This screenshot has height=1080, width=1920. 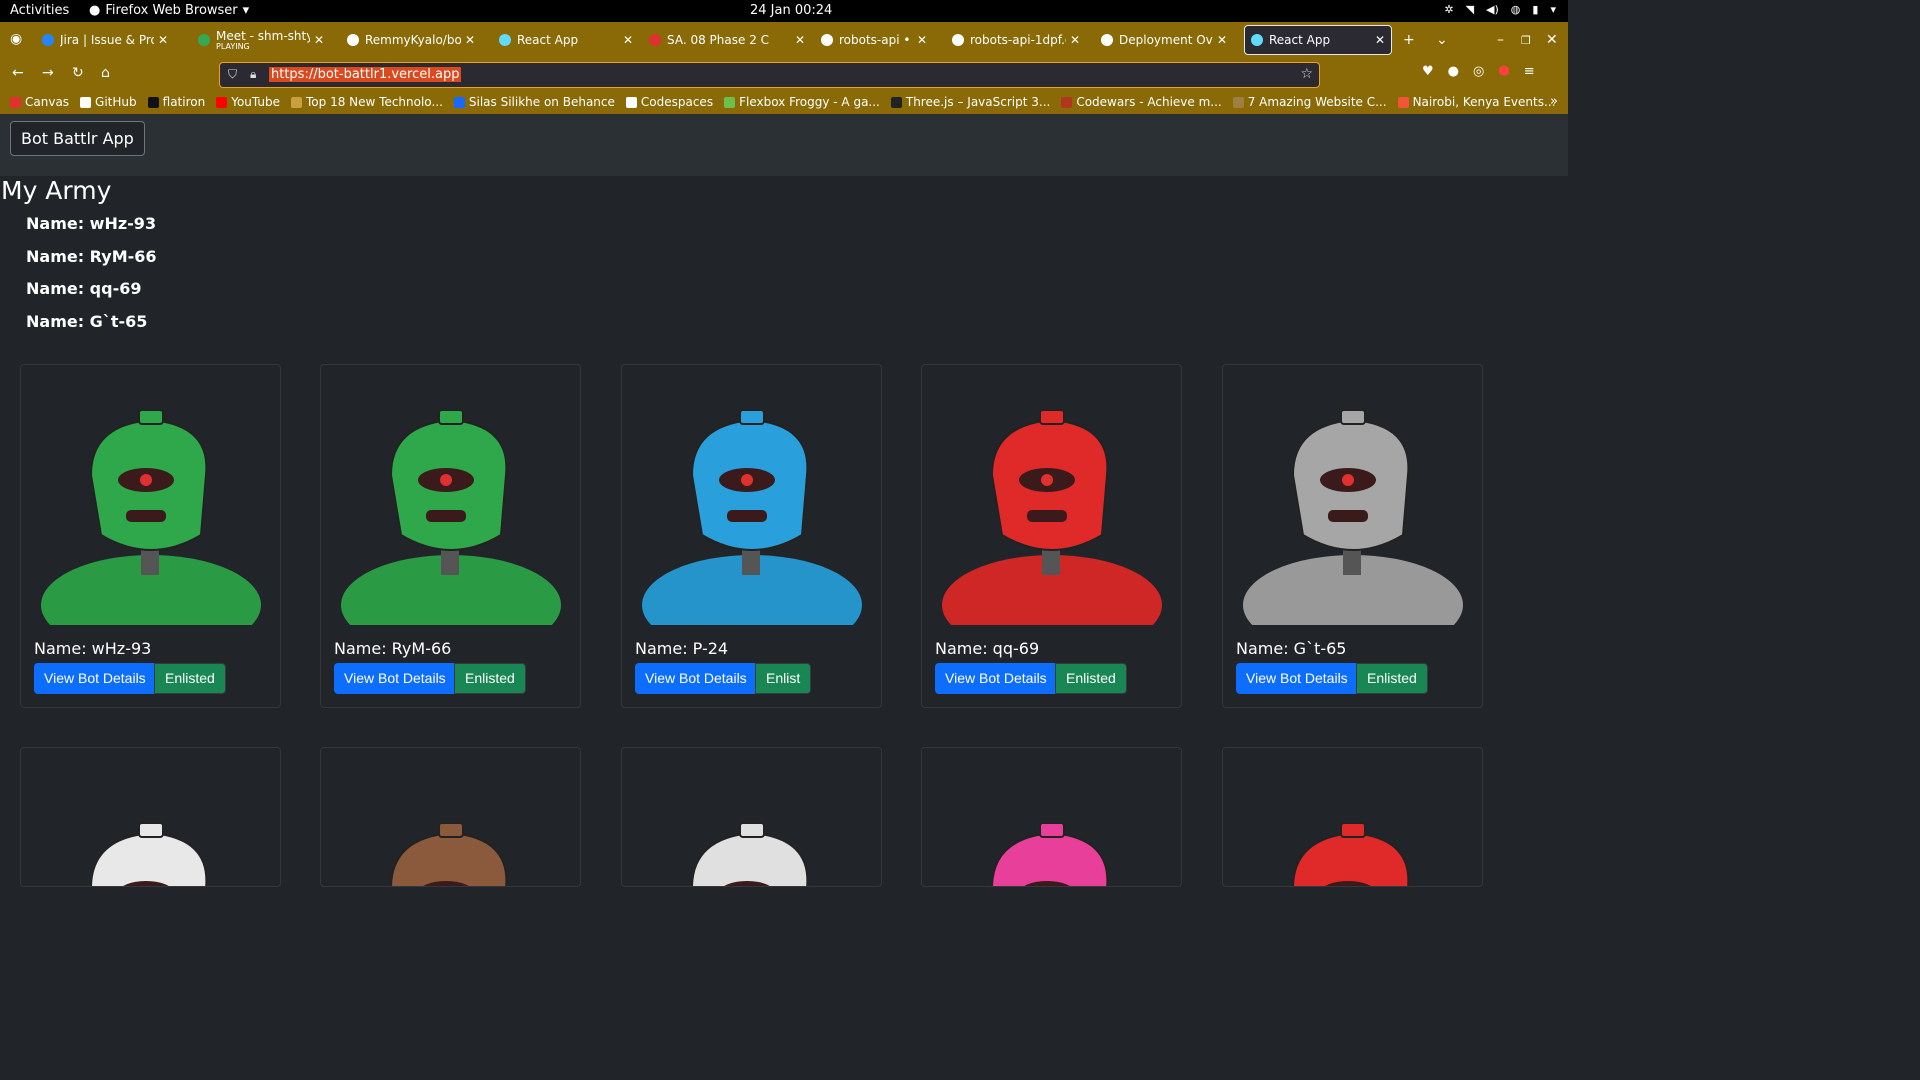 I want to click on close-window-icon: ✕, so click(x=1552, y=40).